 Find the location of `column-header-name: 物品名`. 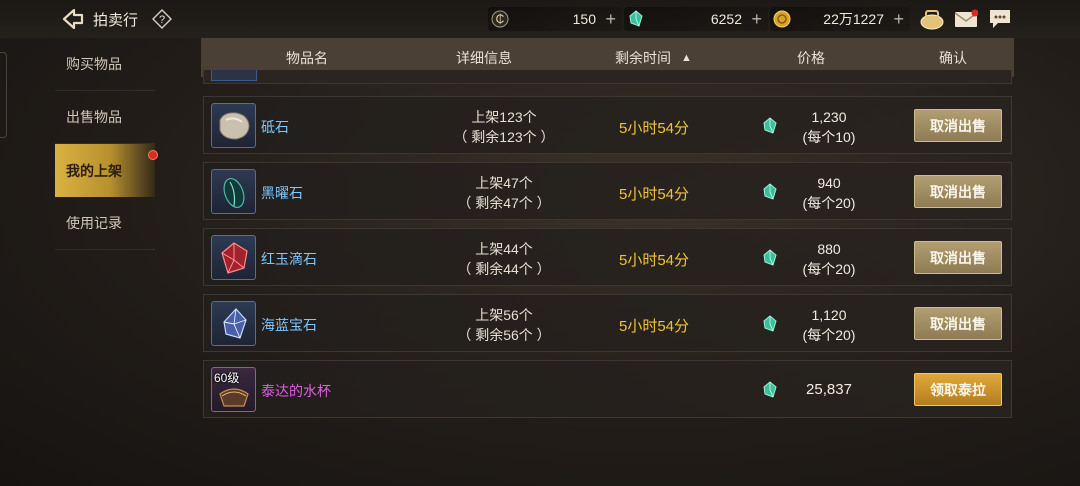

column-header-name: 物品名 is located at coordinates (307, 57).